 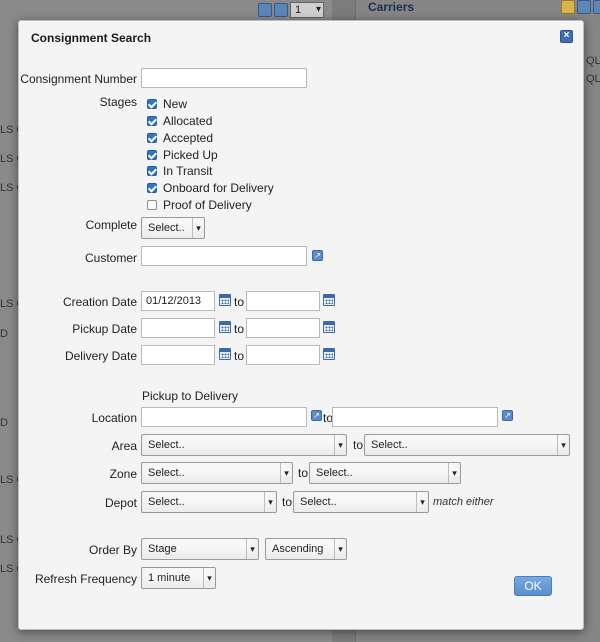 What do you see at coordinates (358, 445) in the screenshot?
I see `area-to-label: to` at bounding box center [358, 445].